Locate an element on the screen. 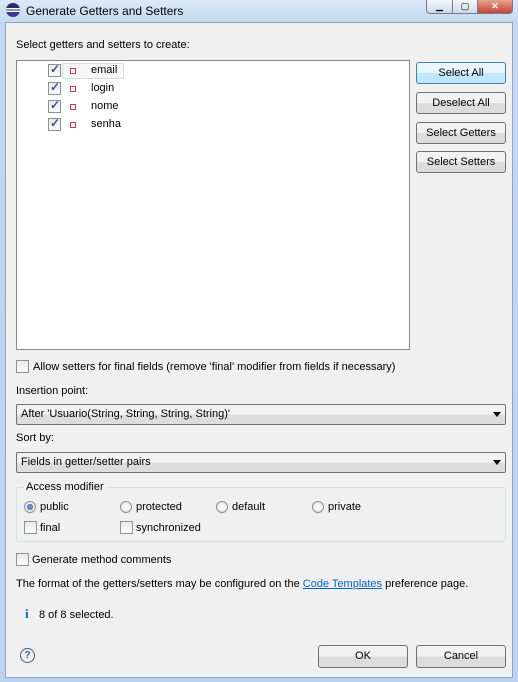 This screenshot has width=518, height=682. synchronized-checkbox is located at coordinates (126, 527).